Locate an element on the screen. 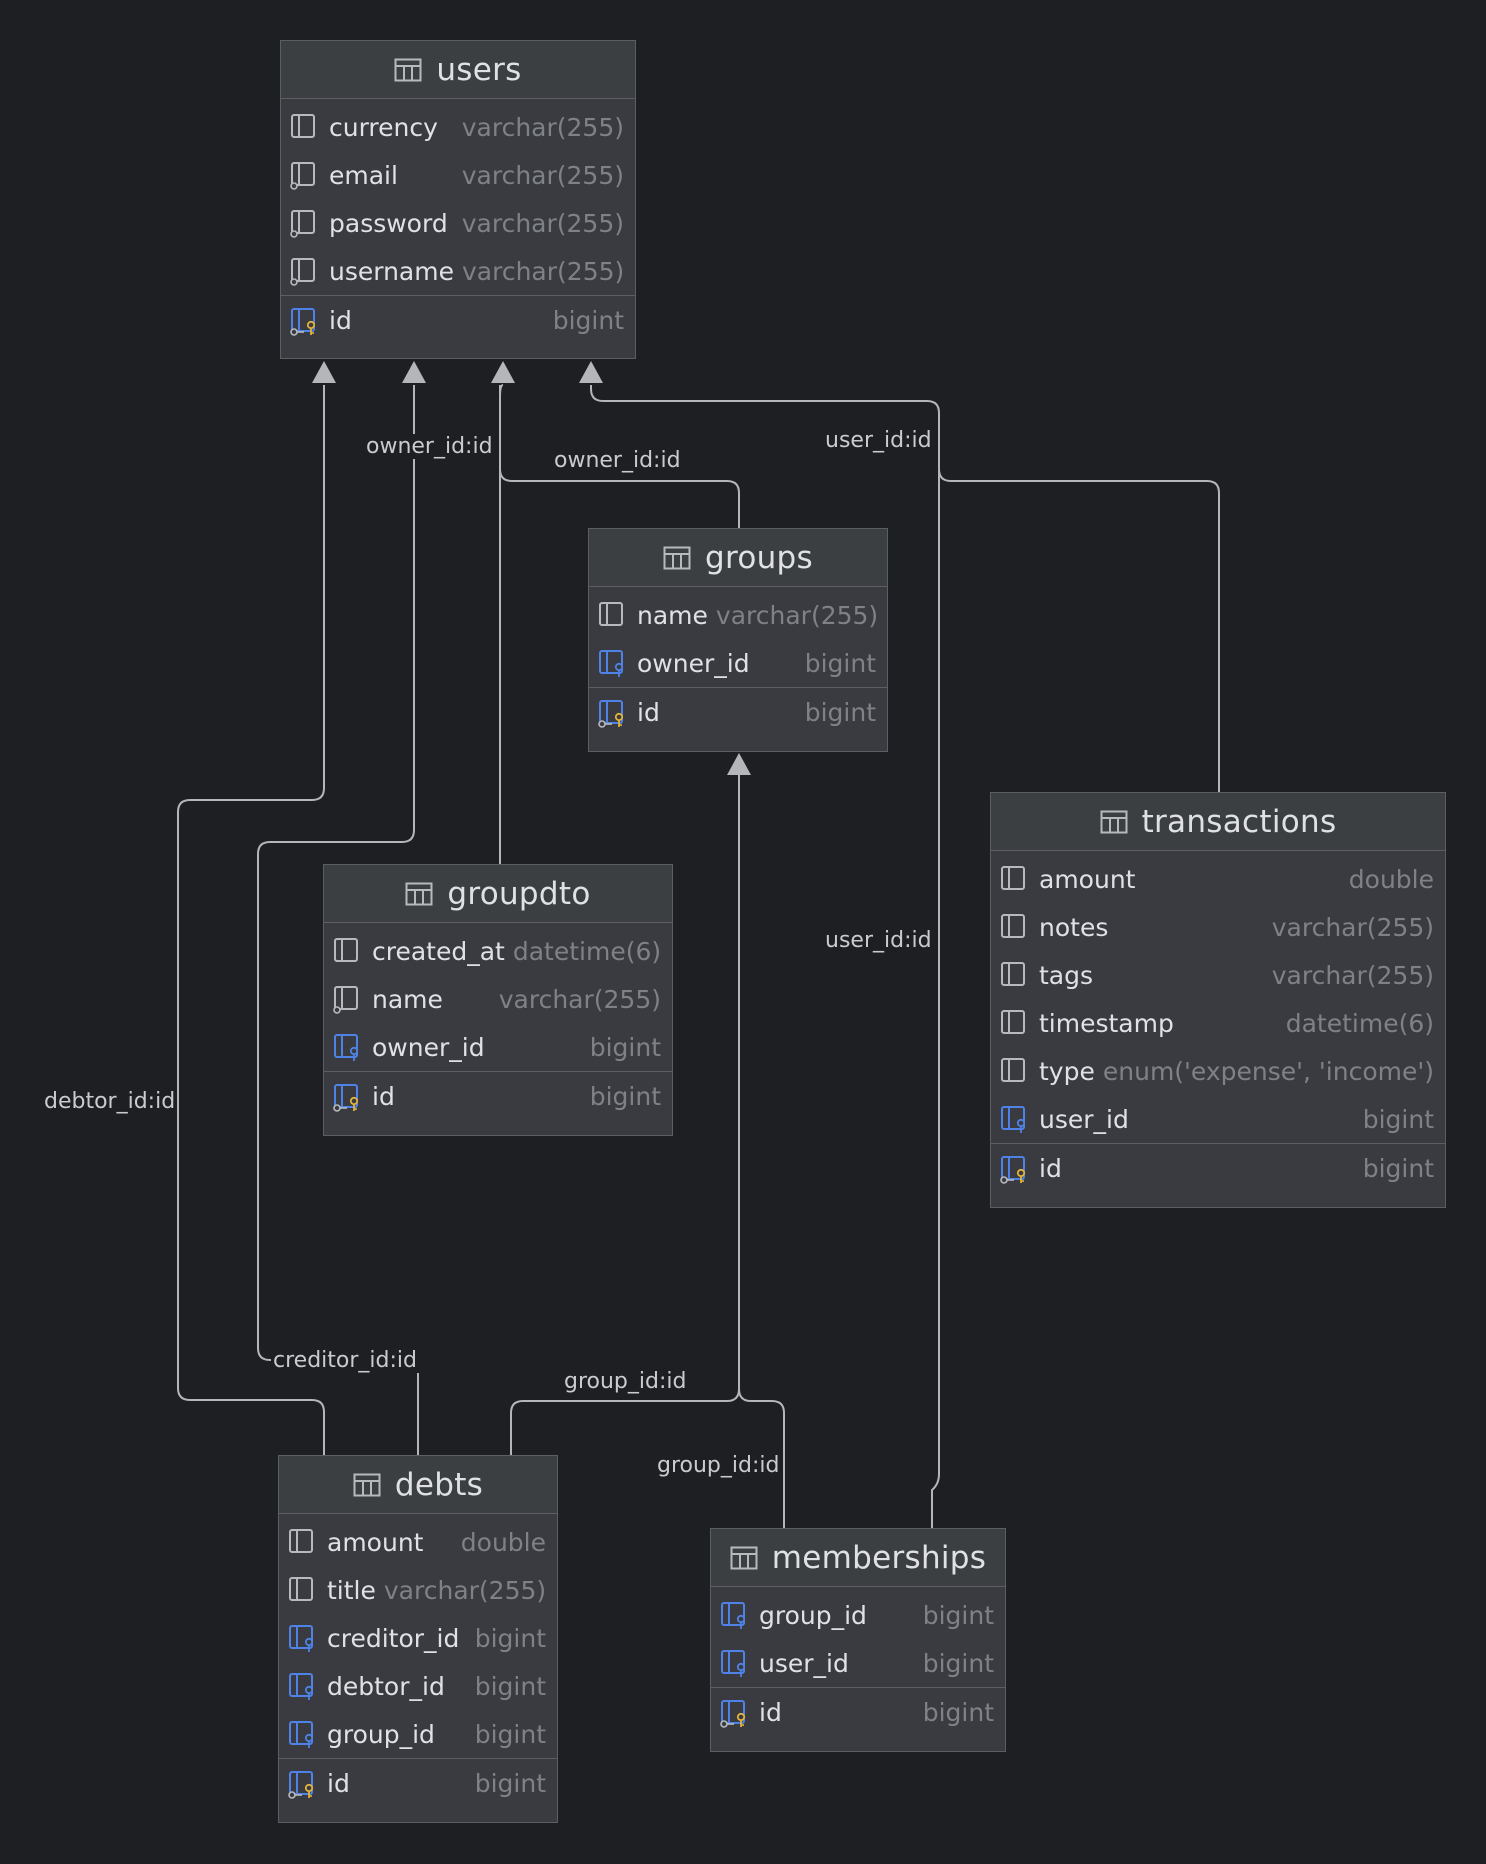  column-row-created-at: created_at datetime(6) is located at coordinates (498, 951).